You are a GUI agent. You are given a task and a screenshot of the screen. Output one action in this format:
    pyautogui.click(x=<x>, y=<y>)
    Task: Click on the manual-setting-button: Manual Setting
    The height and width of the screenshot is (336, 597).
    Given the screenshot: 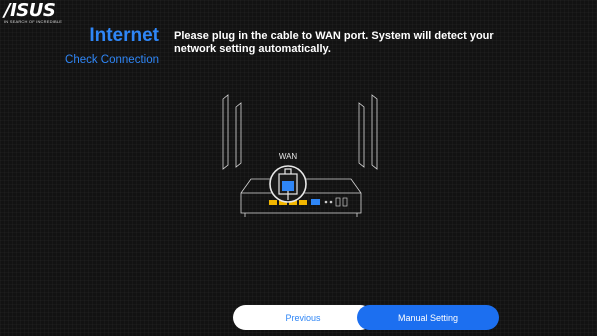 What is the action you would take?
    pyautogui.click(x=428, y=317)
    